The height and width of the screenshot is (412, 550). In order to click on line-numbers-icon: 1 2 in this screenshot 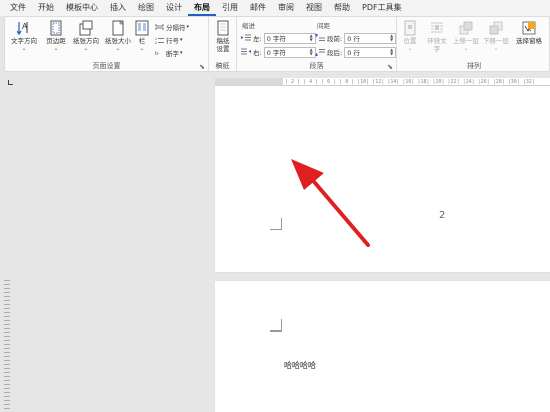, I will do `click(159, 40)`.